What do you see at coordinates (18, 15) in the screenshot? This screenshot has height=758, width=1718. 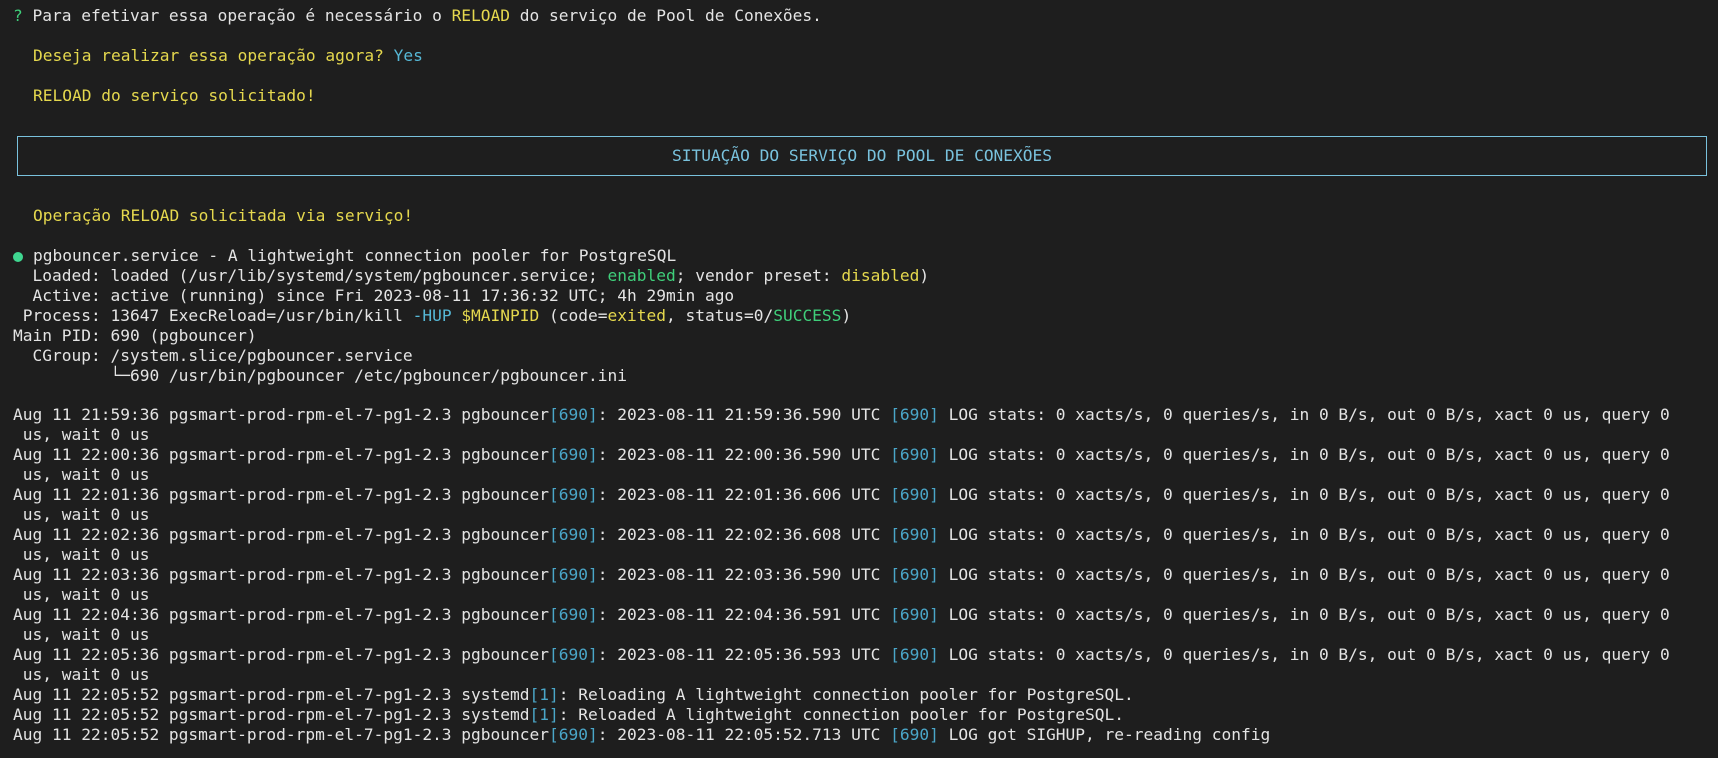 I see `prompt-question-mark: ?` at bounding box center [18, 15].